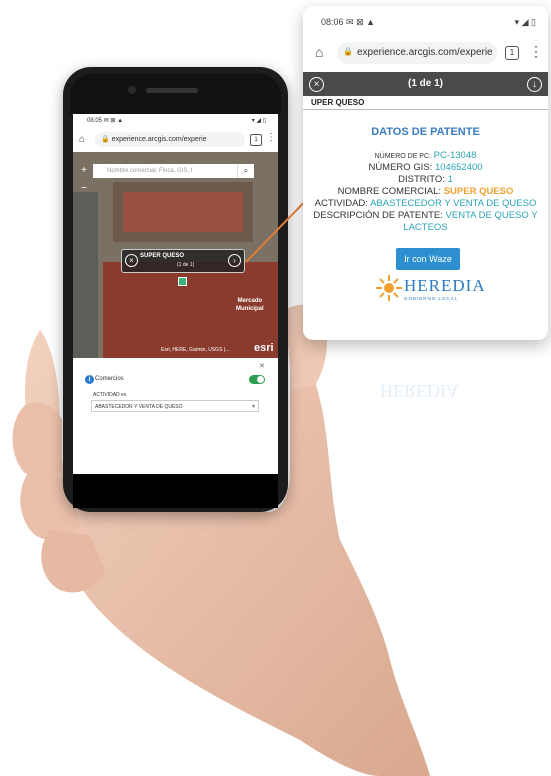 Image resolution: width=551 pixels, height=776 pixels. What do you see at coordinates (234, 260) in the screenshot?
I see `next-icon: ›` at bounding box center [234, 260].